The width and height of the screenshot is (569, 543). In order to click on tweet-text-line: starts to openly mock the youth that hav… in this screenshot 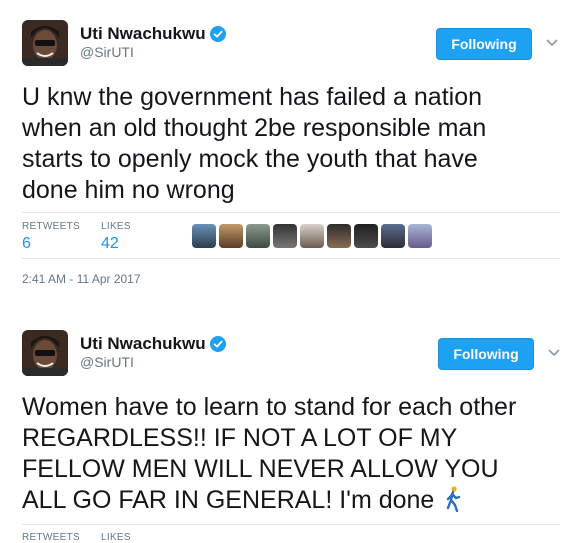, I will do `click(250, 159)`.